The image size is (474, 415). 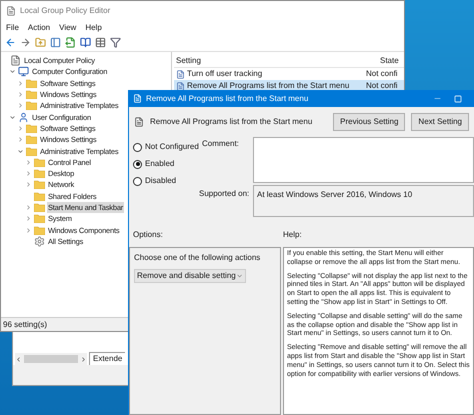 I want to click on status-text: 96 setting(s), so click(x=25, y=324).